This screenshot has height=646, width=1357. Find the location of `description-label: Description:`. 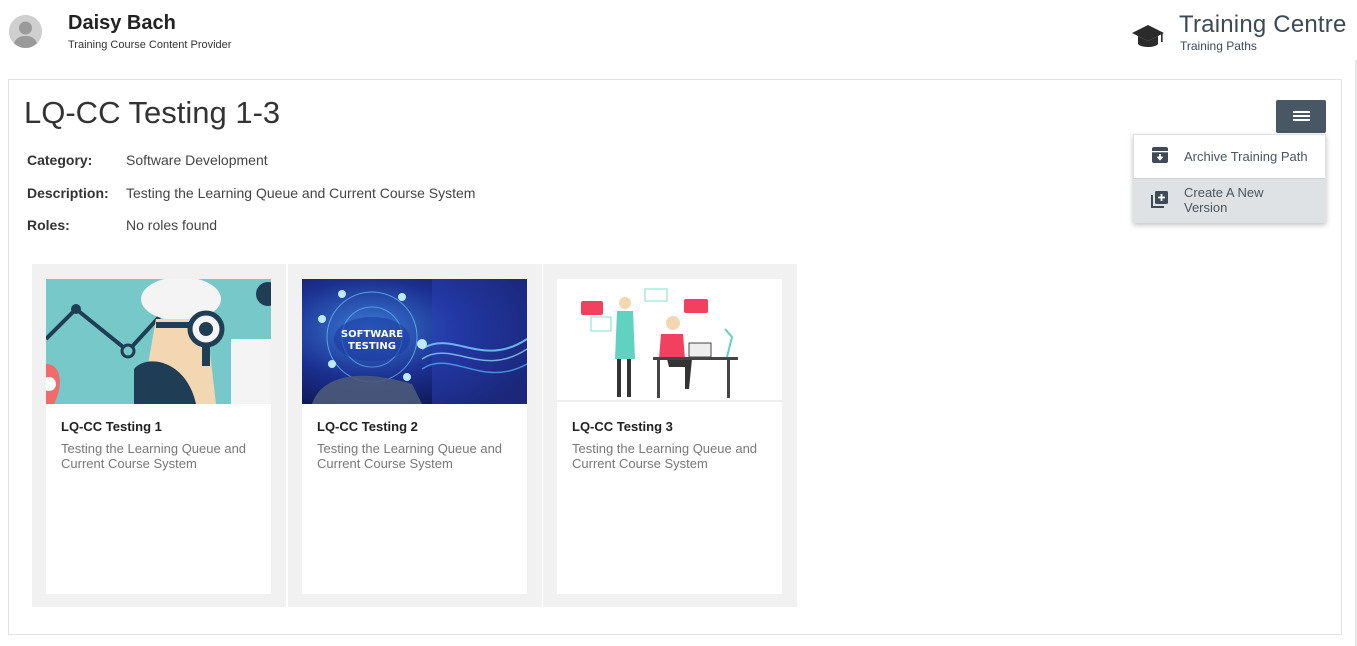

description-label: Description: is located at coordinates (68, 193).